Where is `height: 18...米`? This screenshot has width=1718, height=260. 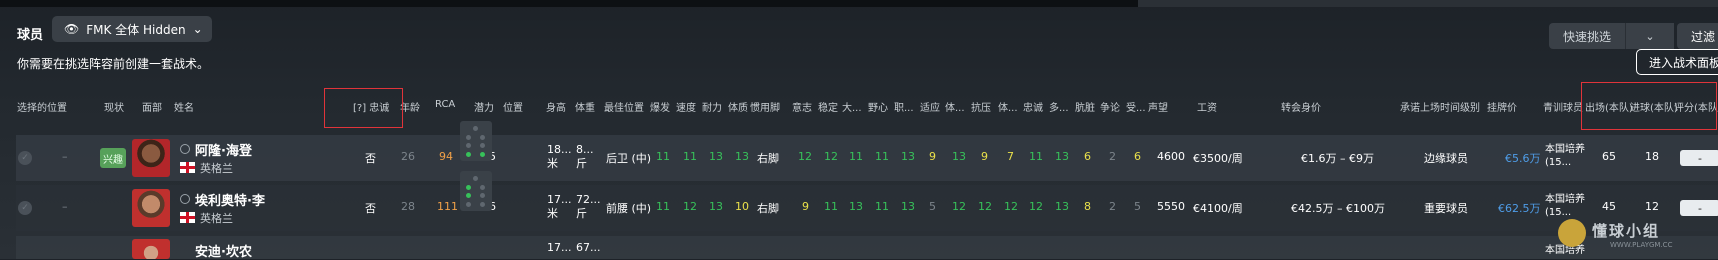
height: 18...米 is located at coordinates (559, 156).